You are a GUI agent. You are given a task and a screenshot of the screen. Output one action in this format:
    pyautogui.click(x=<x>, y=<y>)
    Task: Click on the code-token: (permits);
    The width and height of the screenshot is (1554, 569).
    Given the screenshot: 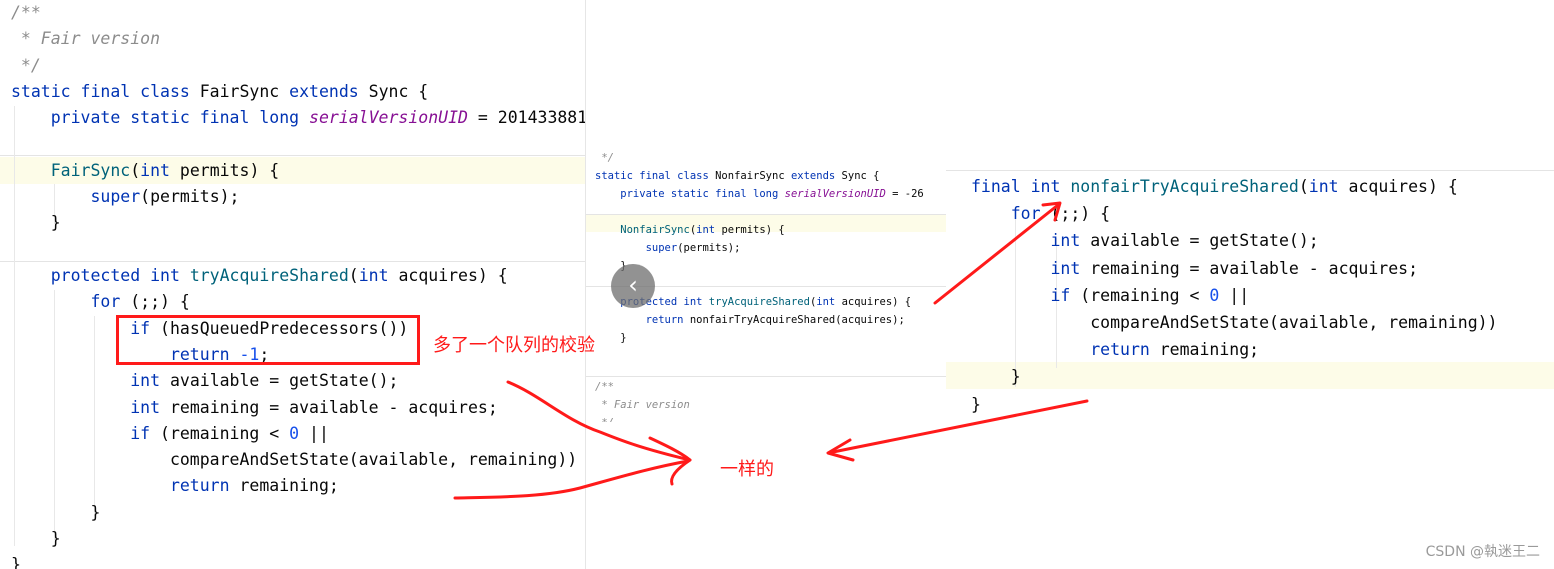 What is the action you would take?
    pyautogui.click(x=709, y=248)
    